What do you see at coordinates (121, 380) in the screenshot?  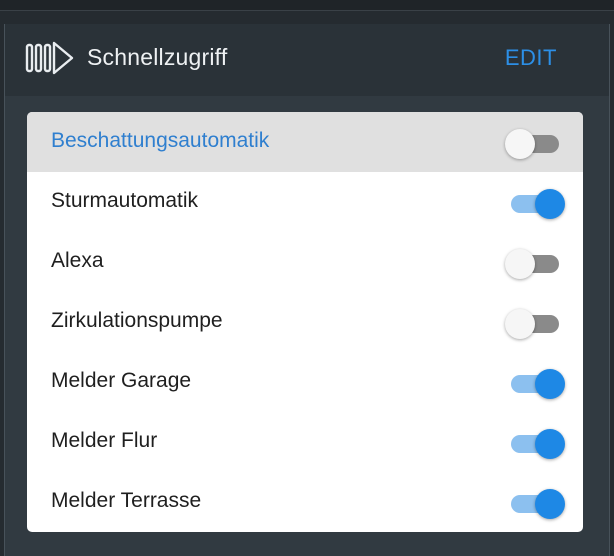 I see `item-label: Melder Garage` at bounding box center [121, 380].